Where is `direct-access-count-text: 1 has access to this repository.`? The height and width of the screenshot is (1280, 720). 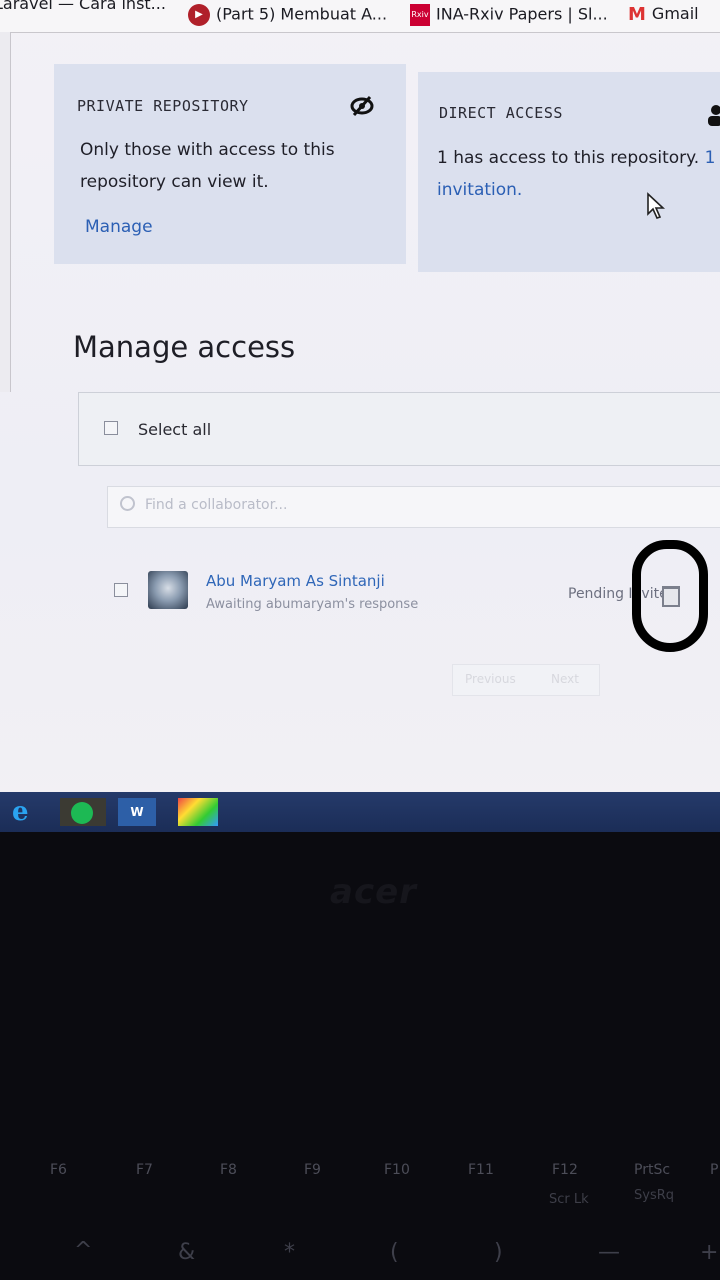
direct-access-count-text: 1 has access to this repository. is located at coordinates (568, 158).